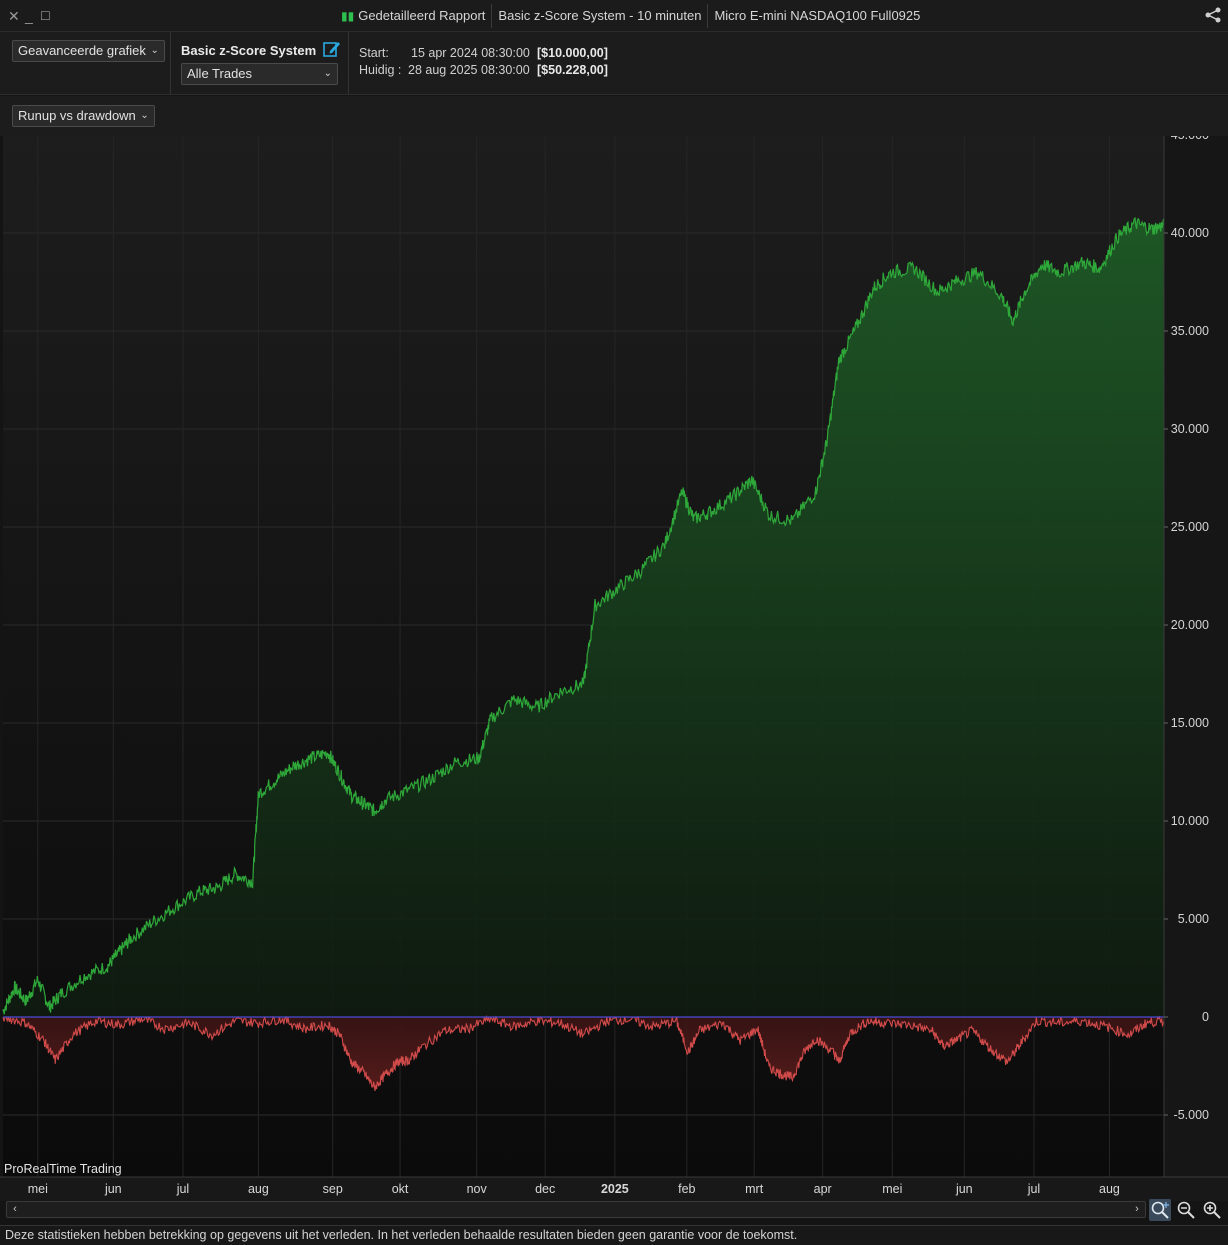 Image resolution: width=1228 pixels, height=1245 pixels. What do you see at coordinates (686, 1189) in the screenshot?
I see `x-tick-label: feb` at bounding box center [686, 1189].